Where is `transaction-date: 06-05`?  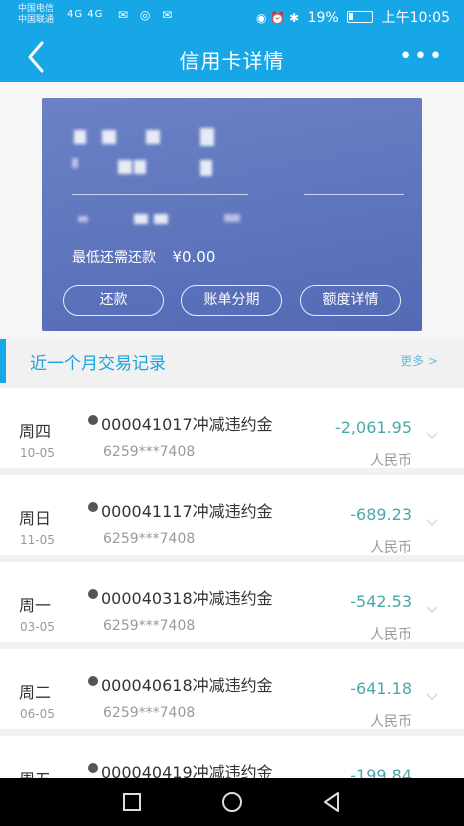 transaction-date: 06-05 is located at coordinates (37, 714).